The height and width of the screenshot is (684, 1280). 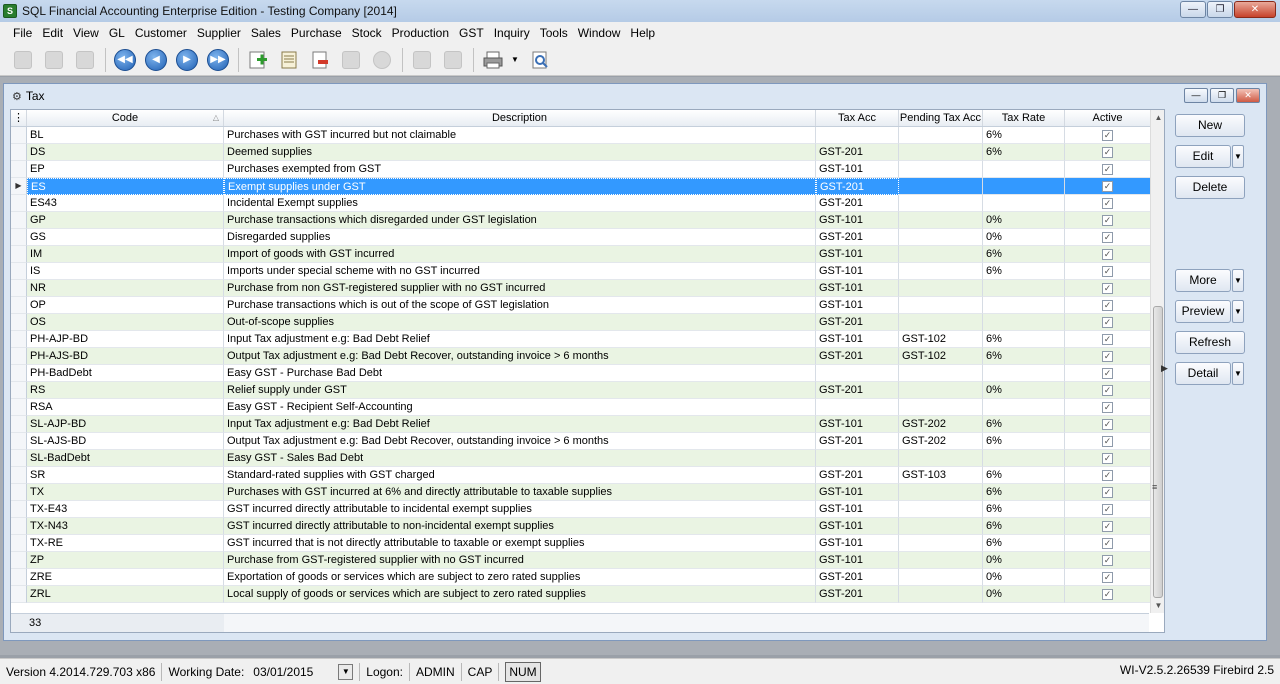 I want to click on splitter-grip-icon: ≡, so click(x=1154, y=487).